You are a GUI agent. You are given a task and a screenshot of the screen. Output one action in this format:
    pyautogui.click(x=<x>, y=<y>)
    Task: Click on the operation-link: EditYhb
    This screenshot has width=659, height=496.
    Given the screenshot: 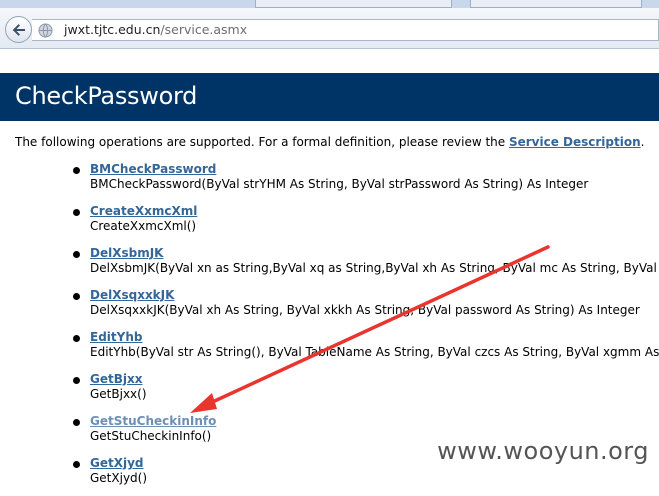 What is the action you would take?
    pyautogui.click(x=116, y=337)
    